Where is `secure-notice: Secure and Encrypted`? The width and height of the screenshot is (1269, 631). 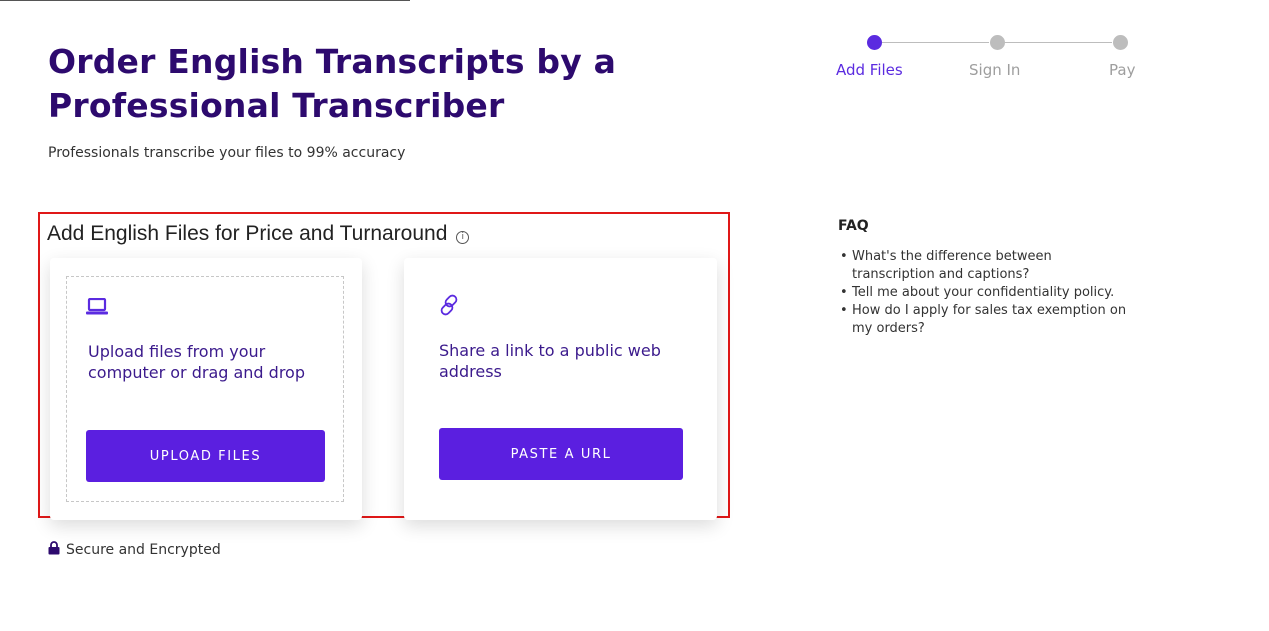 secure-notice: Secure and Encrypted is located at coordinates (134, 550).